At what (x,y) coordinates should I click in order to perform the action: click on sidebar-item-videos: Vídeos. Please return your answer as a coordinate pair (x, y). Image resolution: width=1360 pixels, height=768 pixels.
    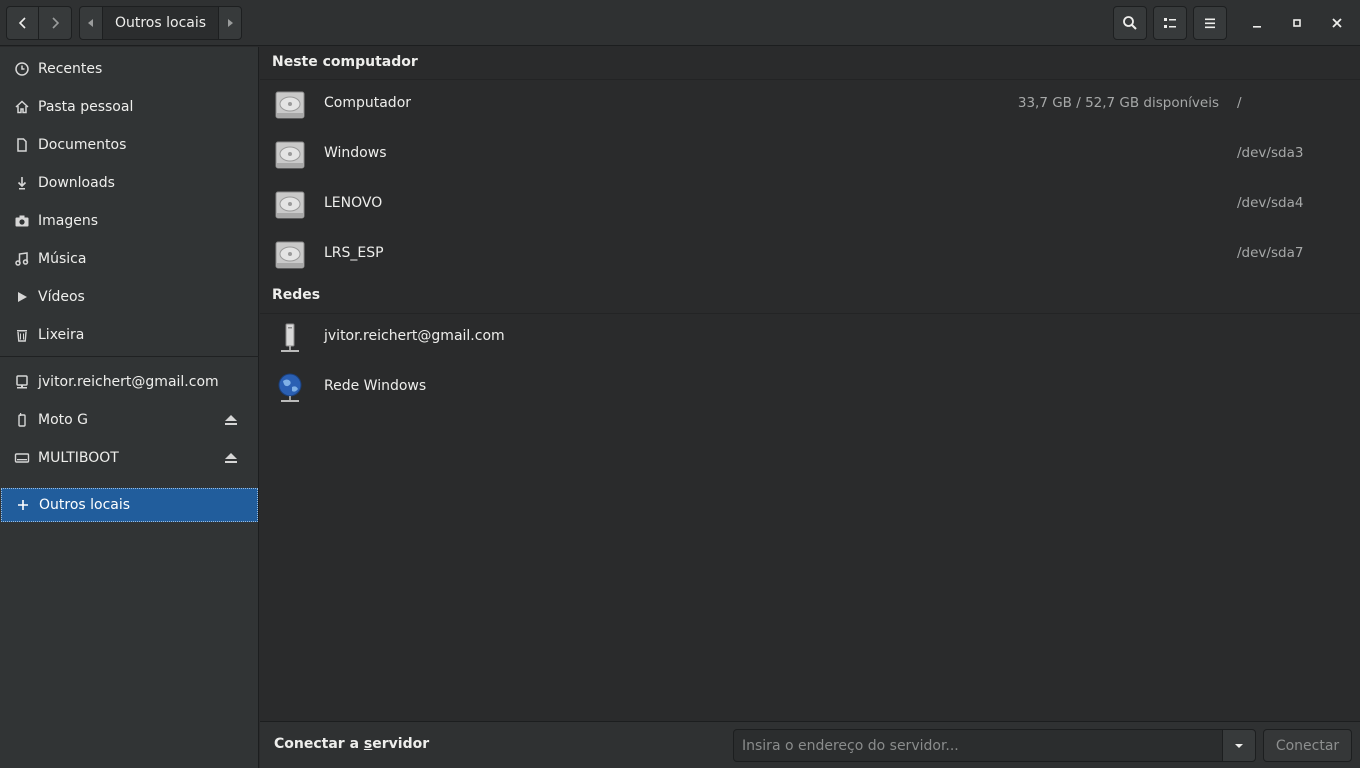
    Looking at the image, I should click on (129, 297).